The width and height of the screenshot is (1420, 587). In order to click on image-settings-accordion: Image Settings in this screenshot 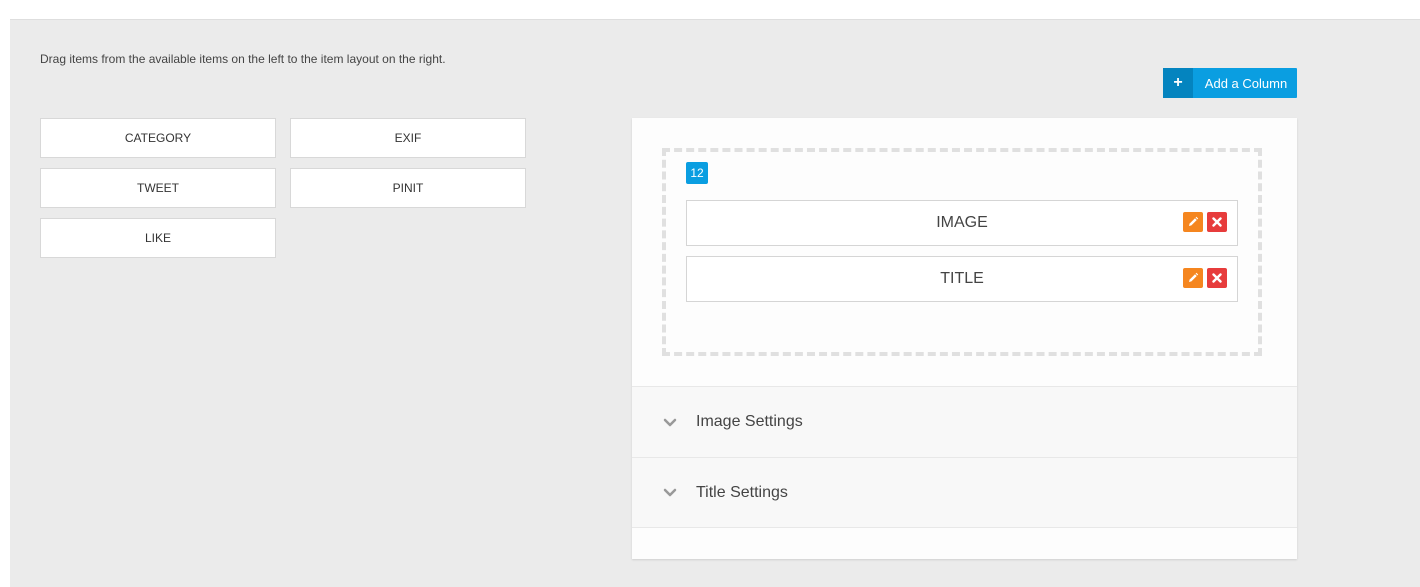, I will do `click(964, 421)`.